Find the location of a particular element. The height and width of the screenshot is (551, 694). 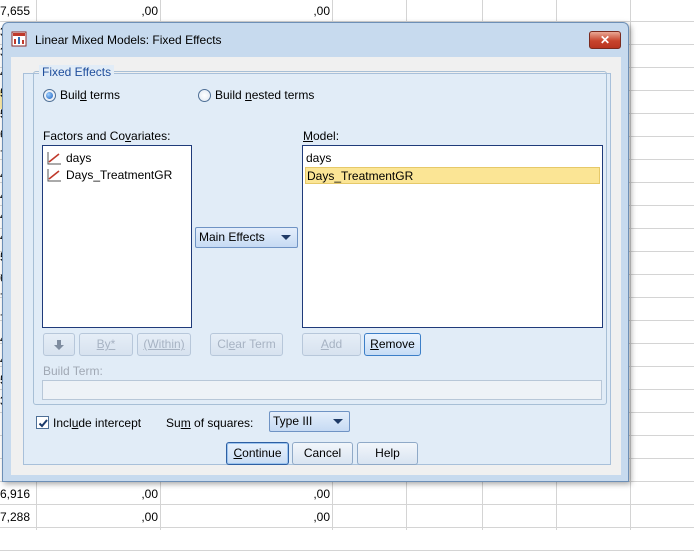

build-terms-label: Build terms is located at coordinates (90, 95).